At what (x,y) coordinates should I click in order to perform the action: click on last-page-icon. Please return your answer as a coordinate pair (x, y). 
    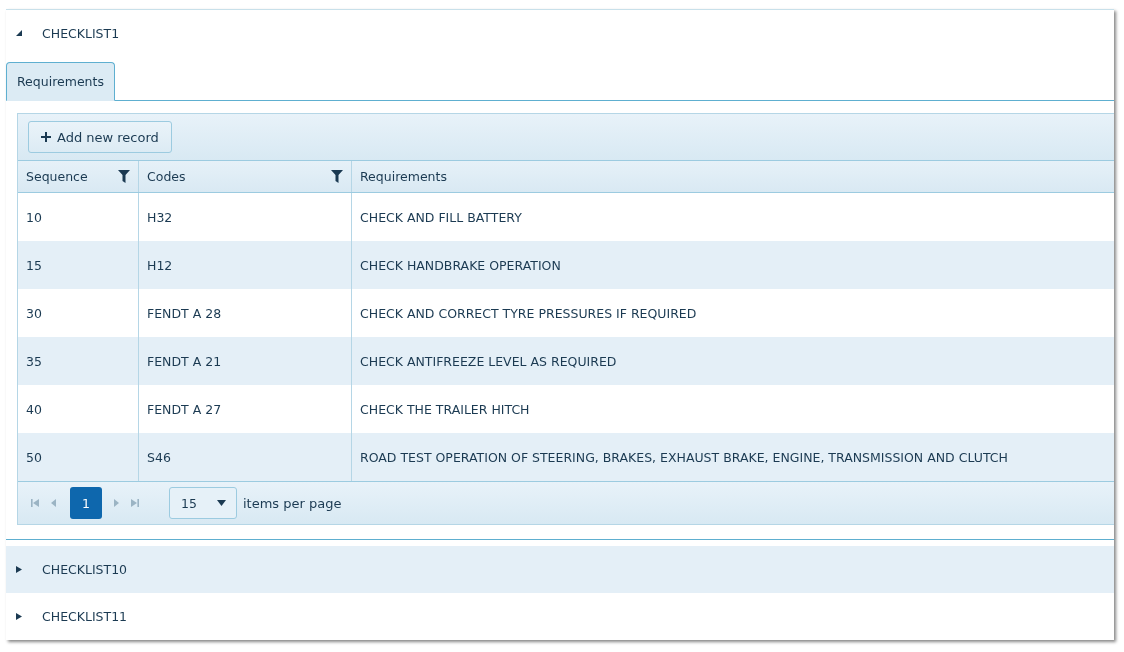
    Looking at the image, I should click on (135, 503).